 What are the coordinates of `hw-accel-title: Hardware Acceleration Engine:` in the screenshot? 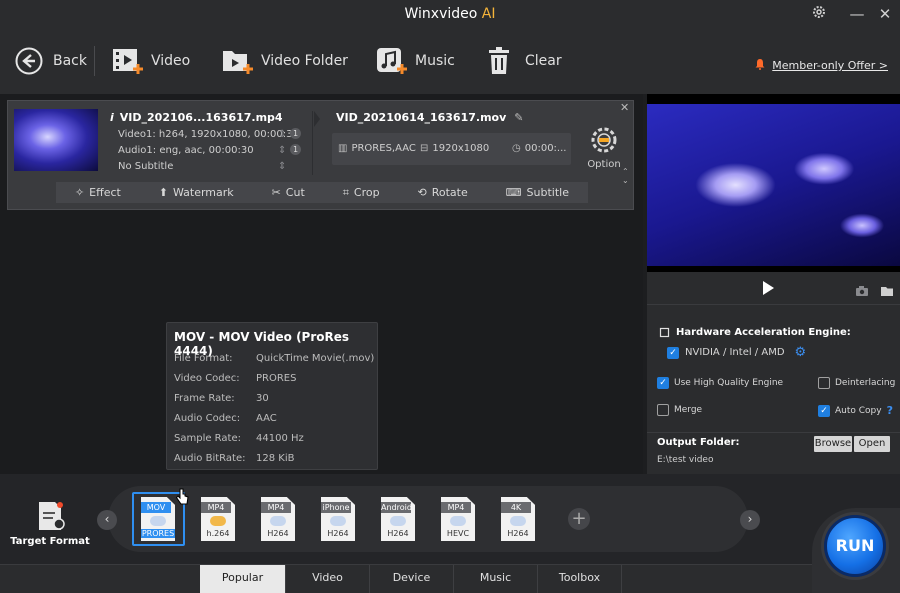 It's located at (763, 332).